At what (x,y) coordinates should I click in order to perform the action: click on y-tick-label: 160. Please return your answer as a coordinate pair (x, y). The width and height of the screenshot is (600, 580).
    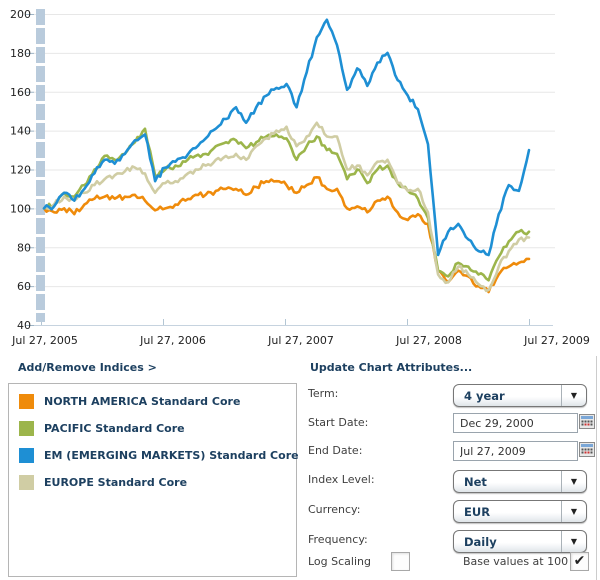
    Looking at the image, I should click on (20, 92).